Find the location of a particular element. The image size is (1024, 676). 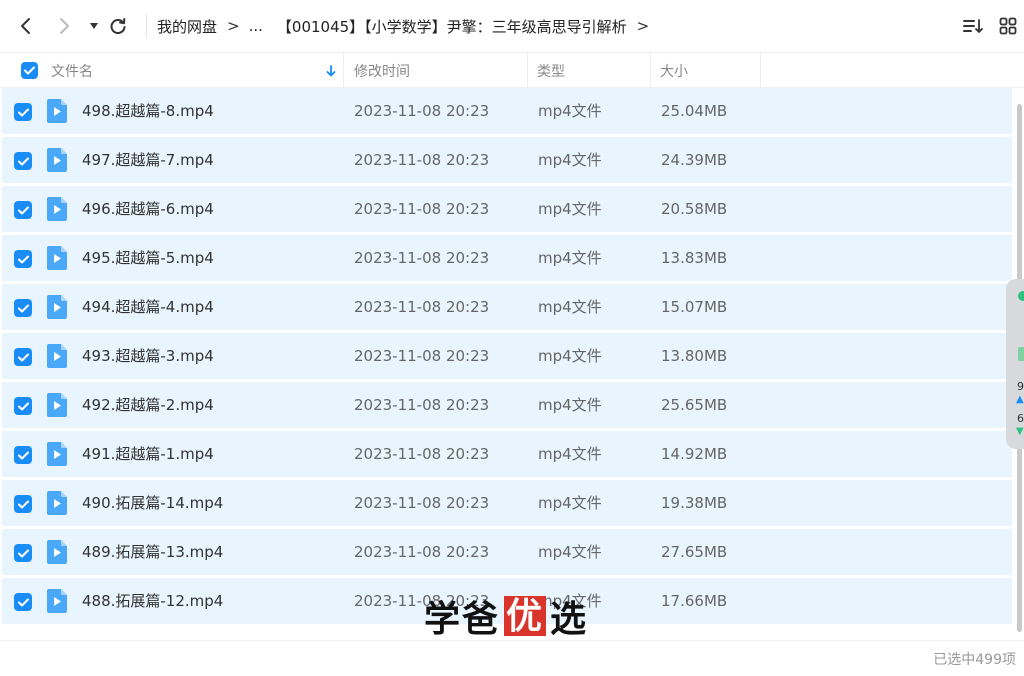

widget-upload-count: 9 is located at coordinates (1020, 386).